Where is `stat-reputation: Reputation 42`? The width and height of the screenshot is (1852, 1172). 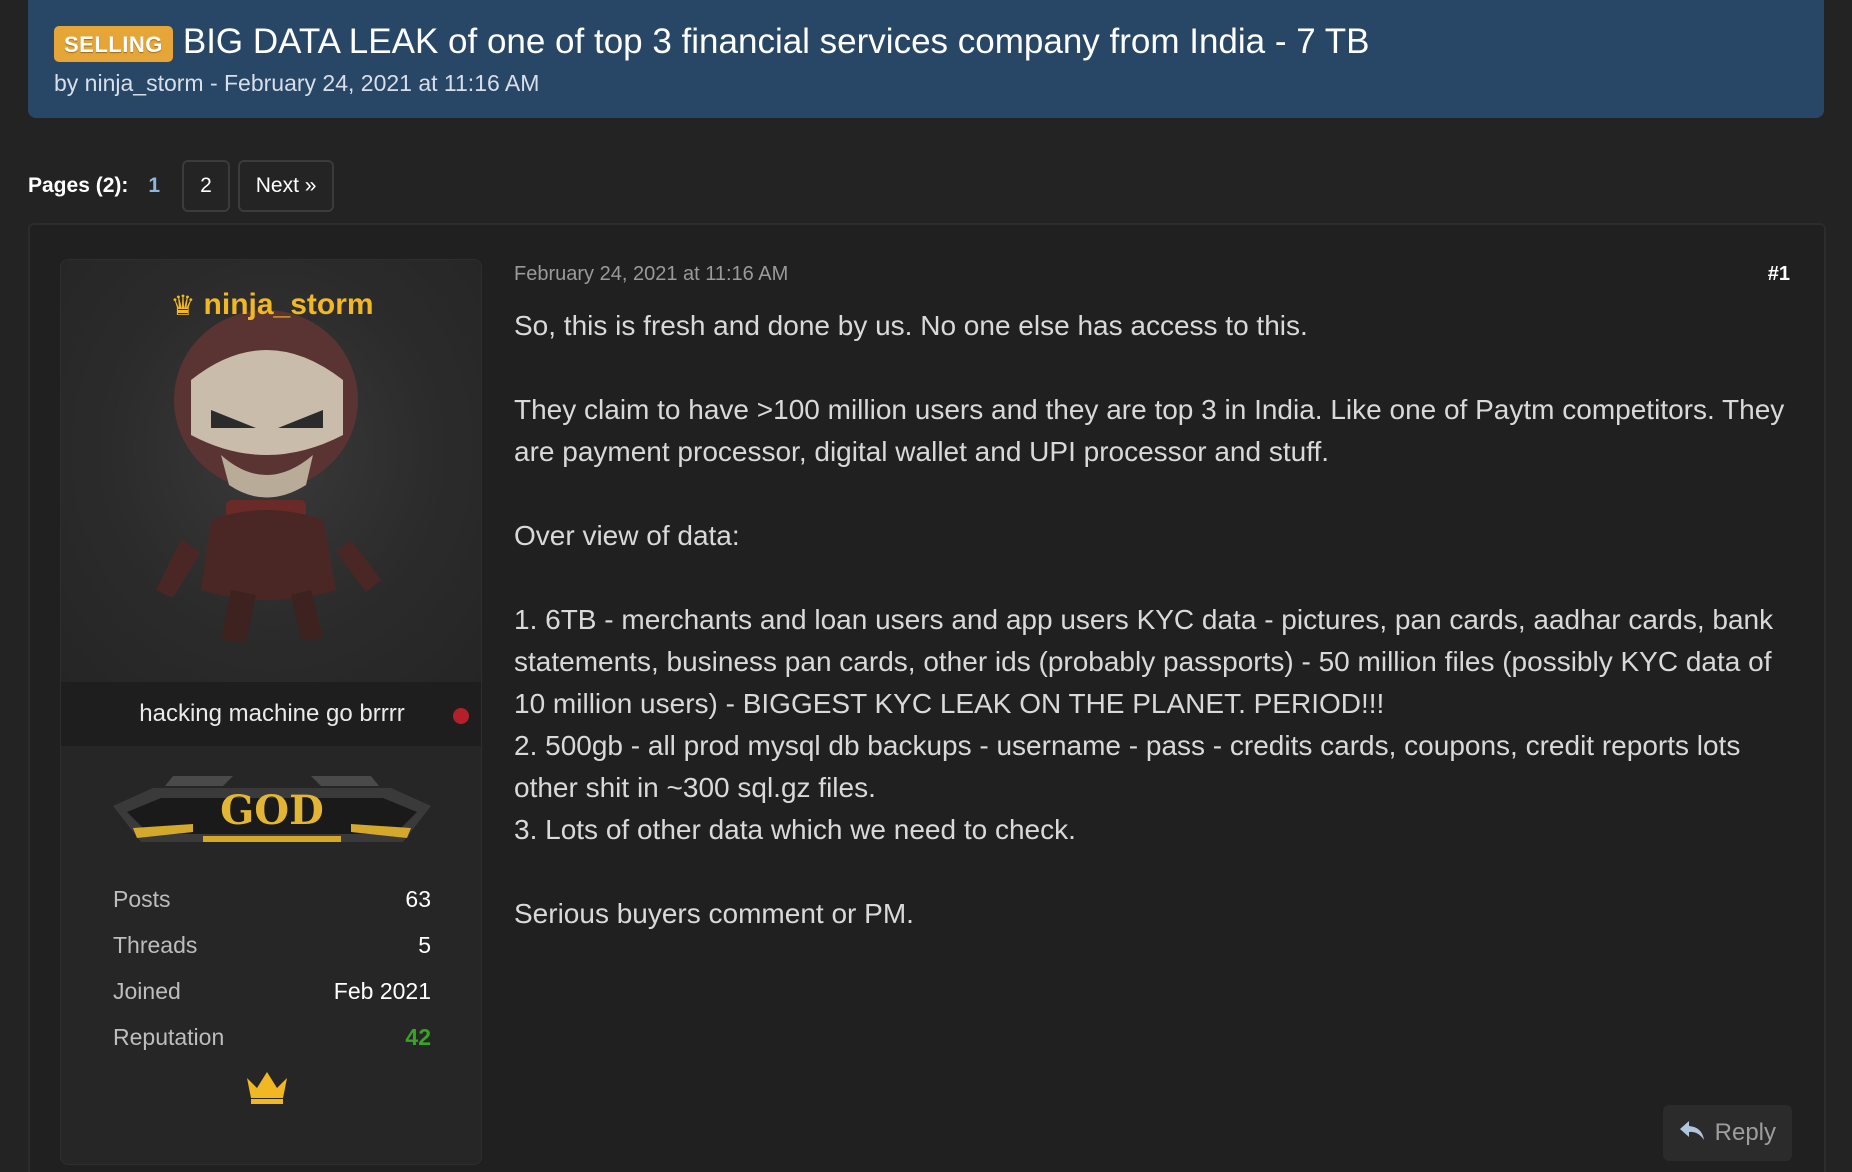 stat-reputation: Reputation 42 is located at coordinates (272, 1037).